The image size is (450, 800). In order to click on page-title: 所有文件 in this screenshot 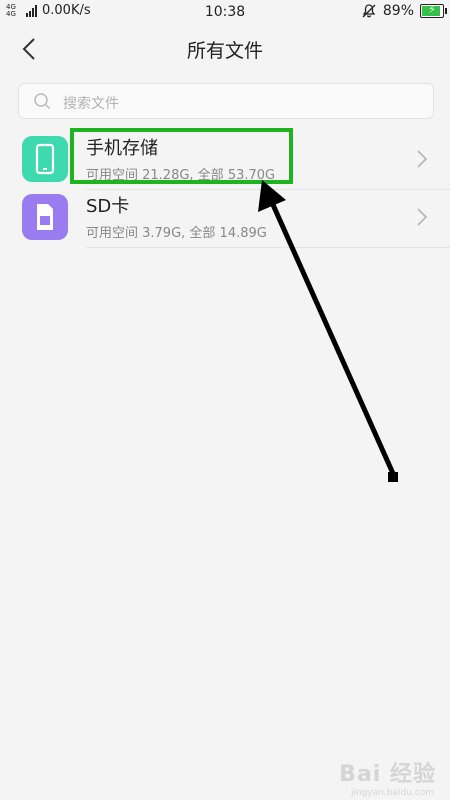, I will do `click(224, 51)`.